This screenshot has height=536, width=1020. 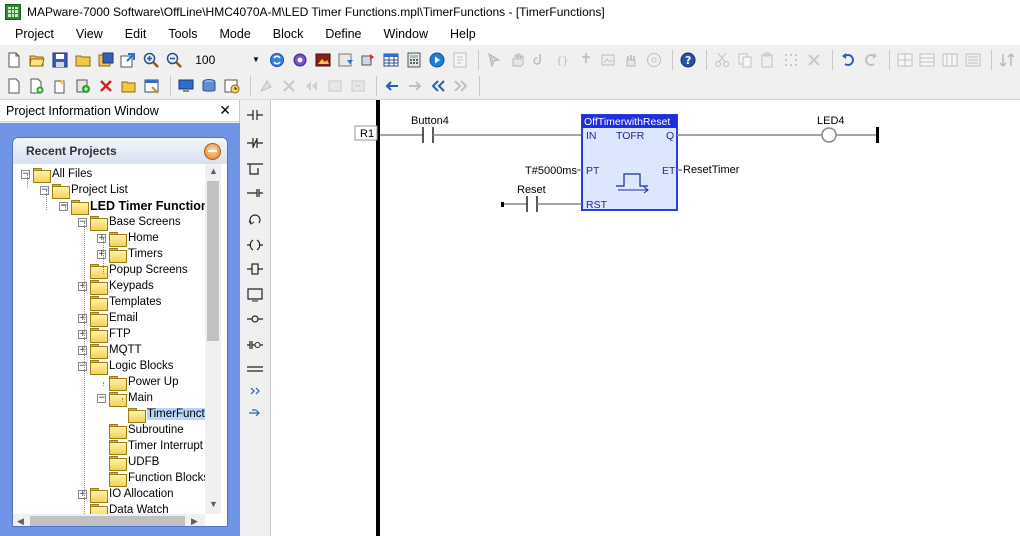 I want to click on tree-horizontal-scrollbar: ◀ ▶, so click(x=109, y=520).